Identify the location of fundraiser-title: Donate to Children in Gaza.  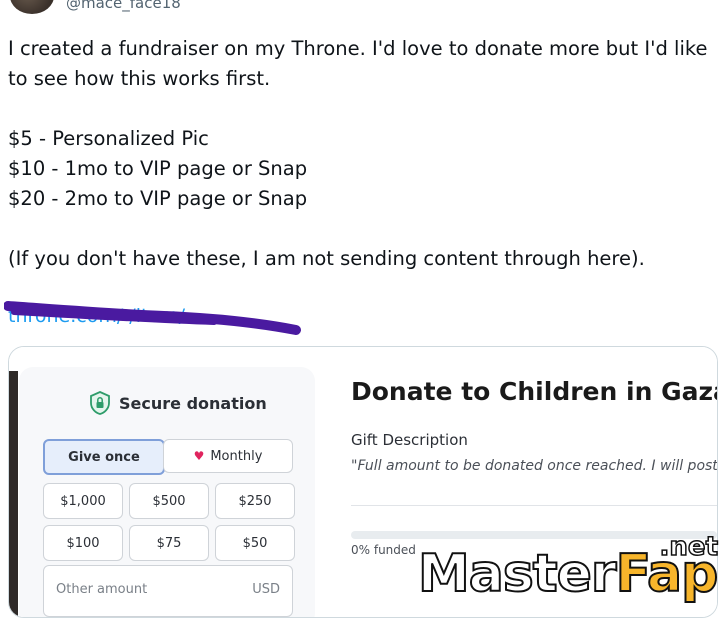
(534, 391).